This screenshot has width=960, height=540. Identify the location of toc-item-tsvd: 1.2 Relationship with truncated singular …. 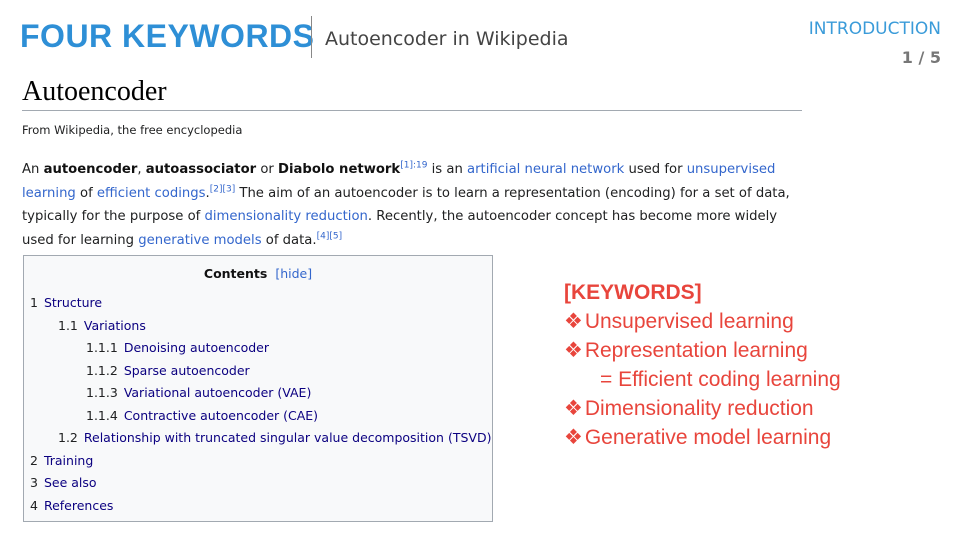
(260, 438).